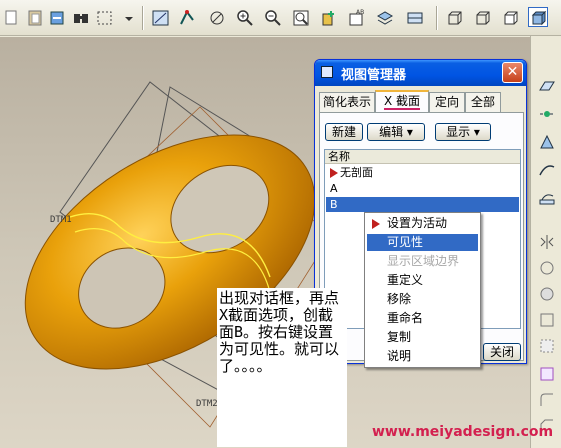 This screenshot has width=561, height=448. I want to click on datum-point-tool-icon, so click(547, 142).